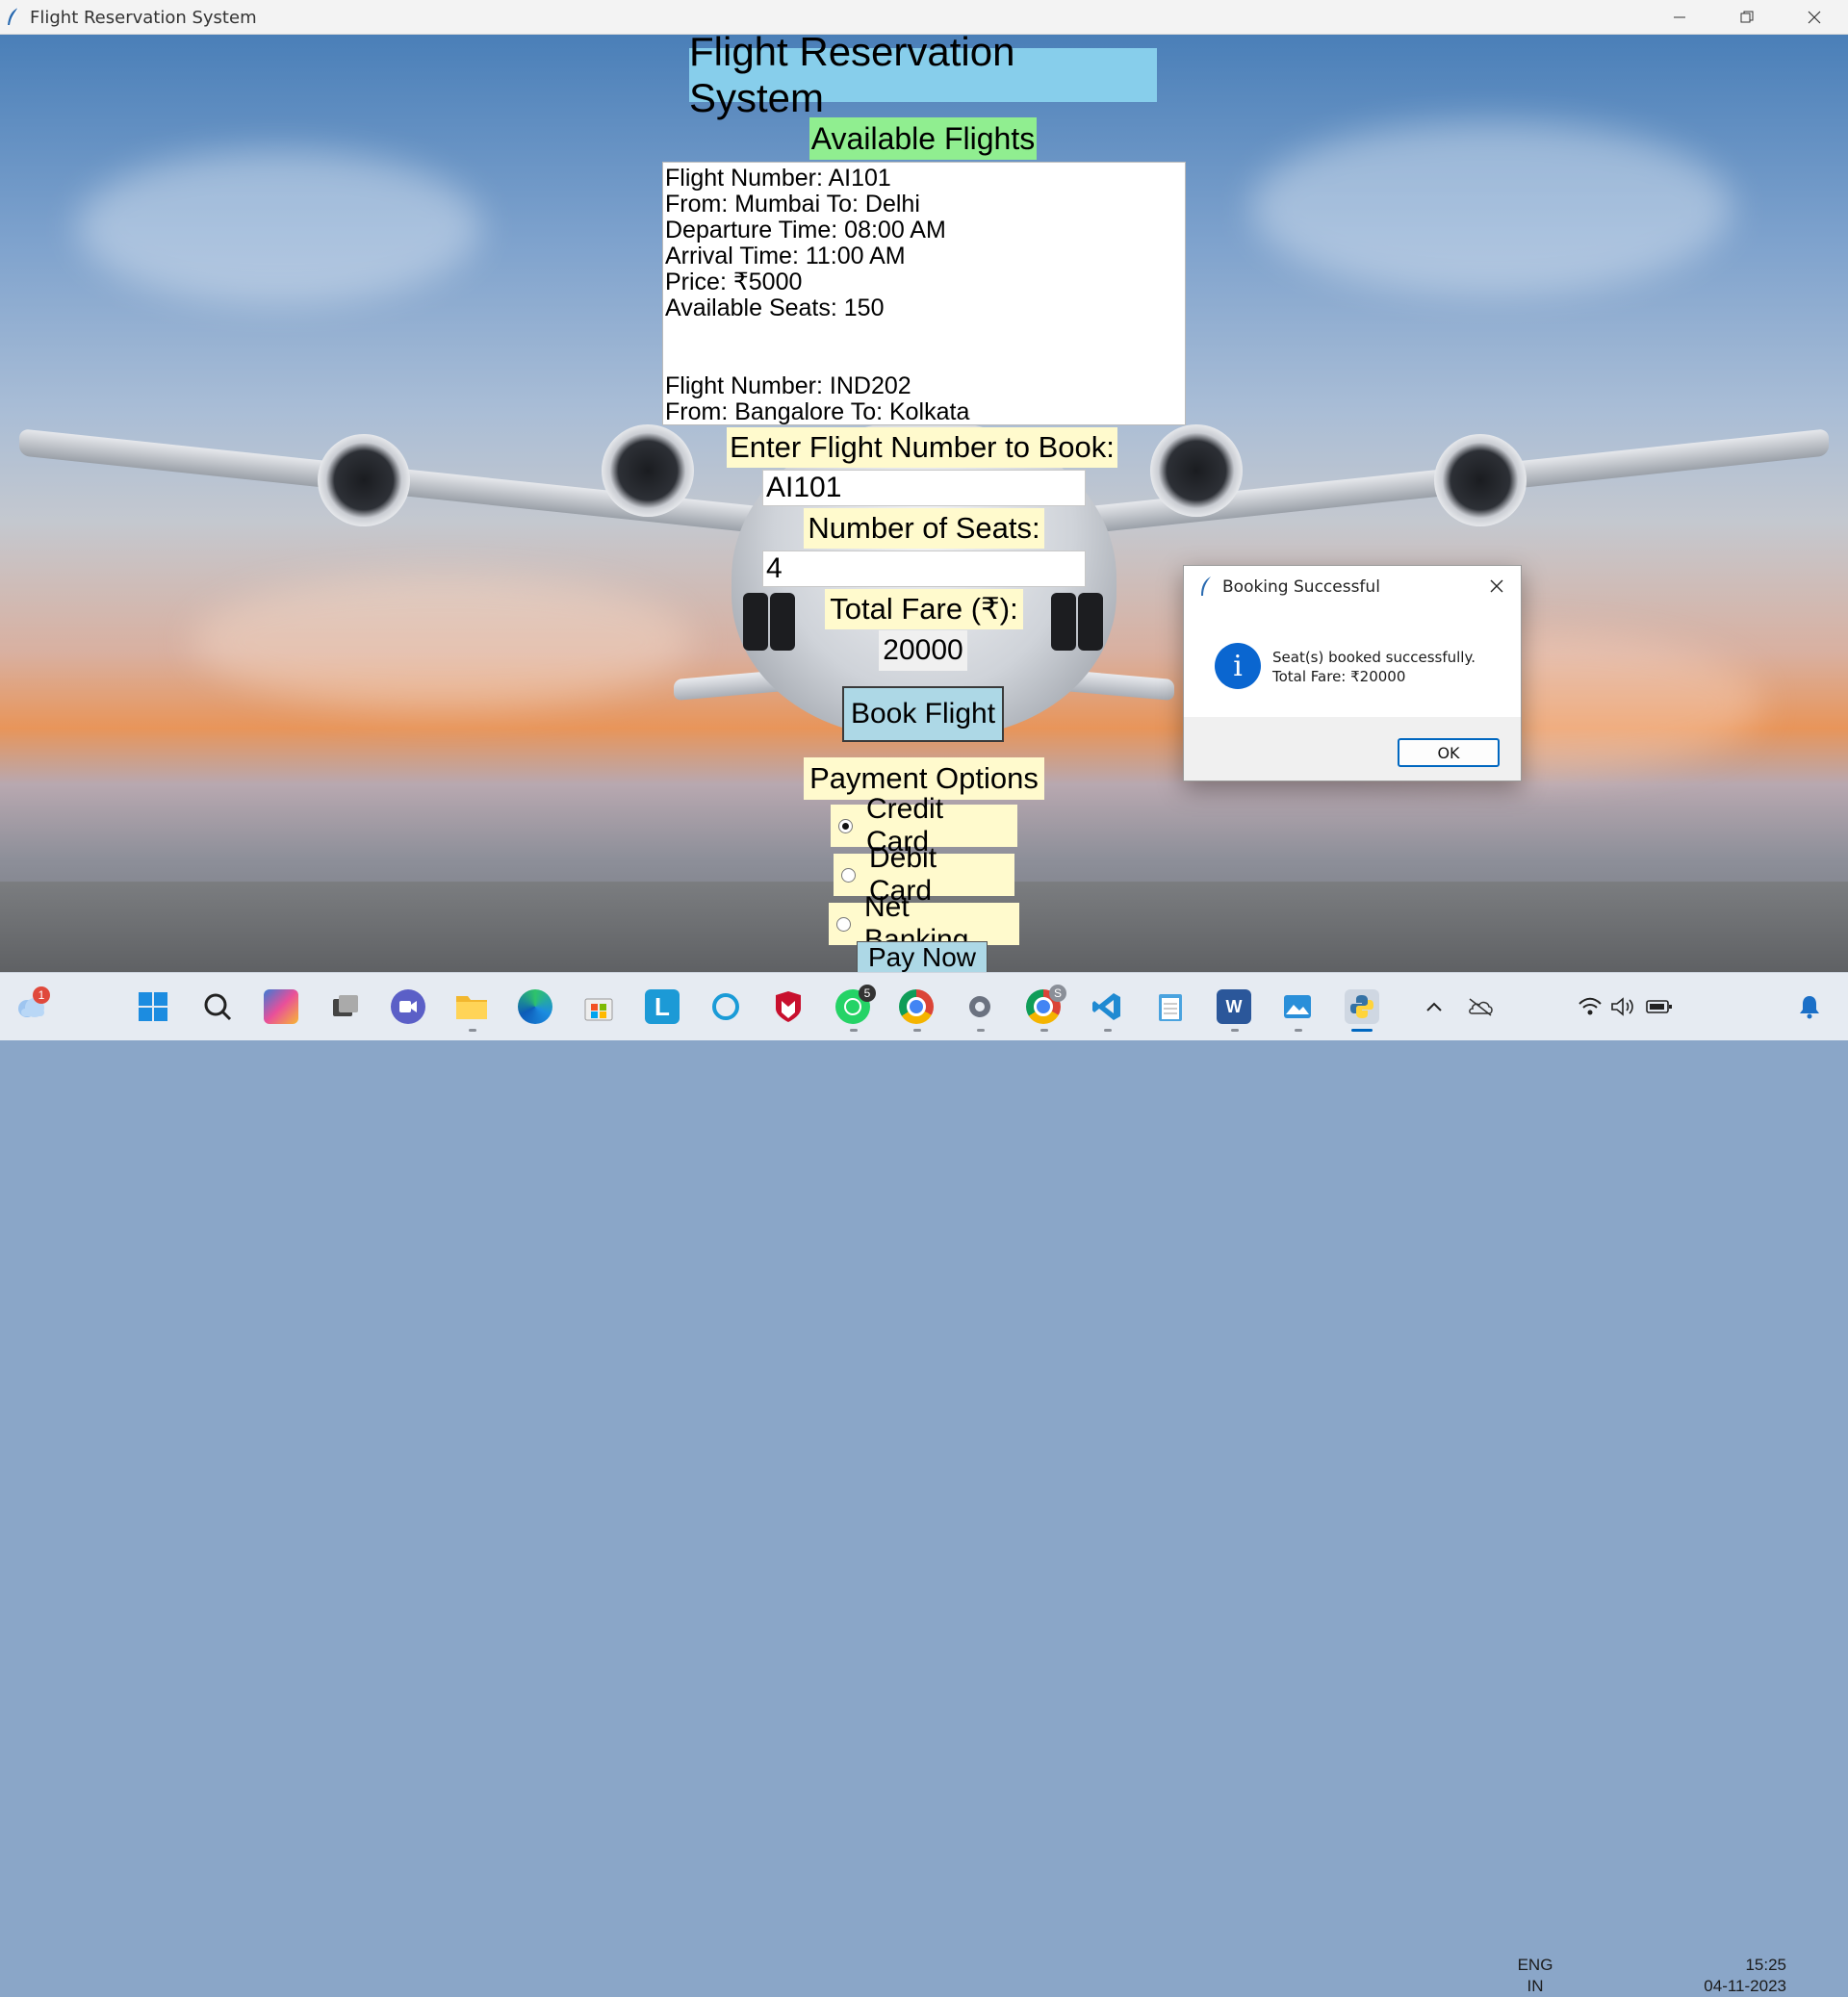  What do you see at coordinates (817, 411) in the screenshot?
I see `flight-info-line: From: Bangalore To: Kolkata` at bounding box center [817, 411].